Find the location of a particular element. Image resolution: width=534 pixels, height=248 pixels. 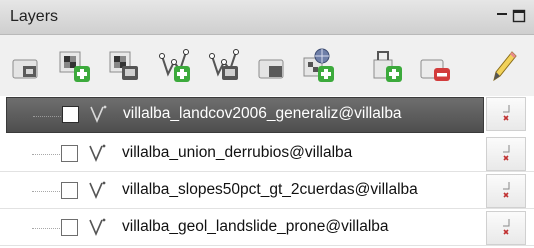

add-wms-layer-icon is located at coordinates (319, 66).